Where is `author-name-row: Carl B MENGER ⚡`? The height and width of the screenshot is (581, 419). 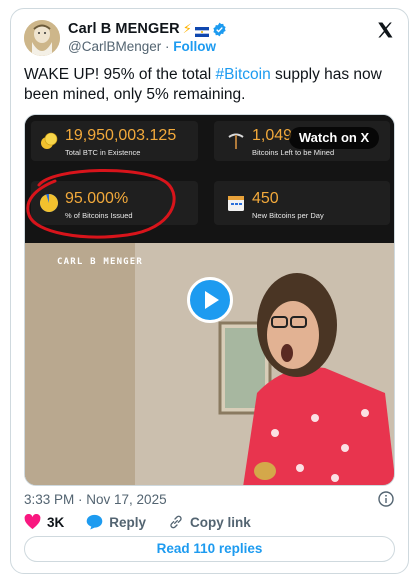 author-name-row: Carl B MENGER ⚡ is located at coordinates (147, 29).